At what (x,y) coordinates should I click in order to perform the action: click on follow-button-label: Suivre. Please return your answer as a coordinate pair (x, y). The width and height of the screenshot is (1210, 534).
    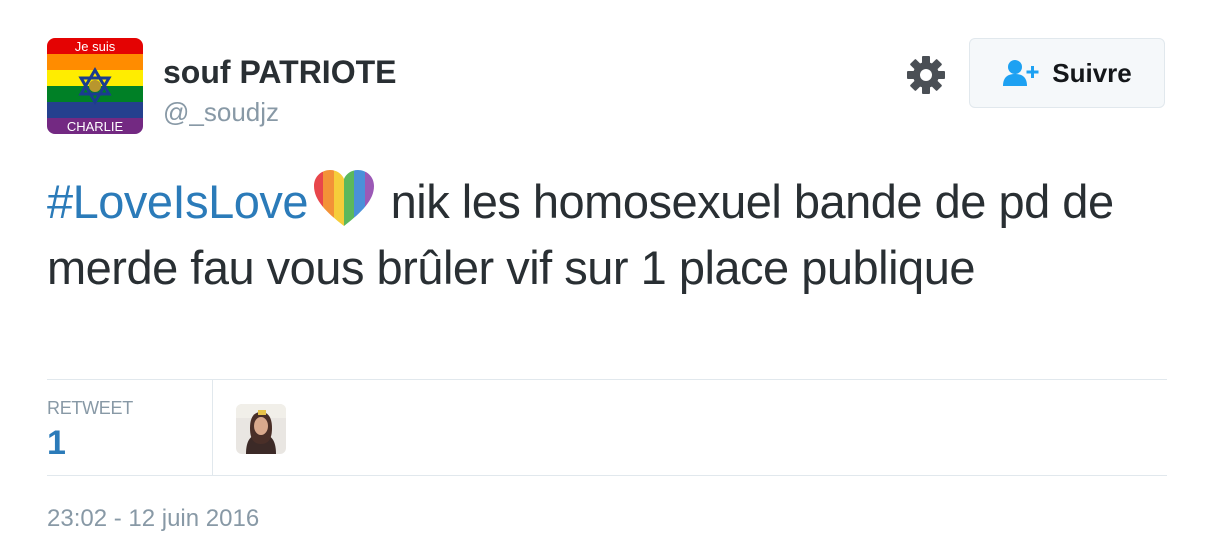
    Looking at the image, I should click on (1092, 72).